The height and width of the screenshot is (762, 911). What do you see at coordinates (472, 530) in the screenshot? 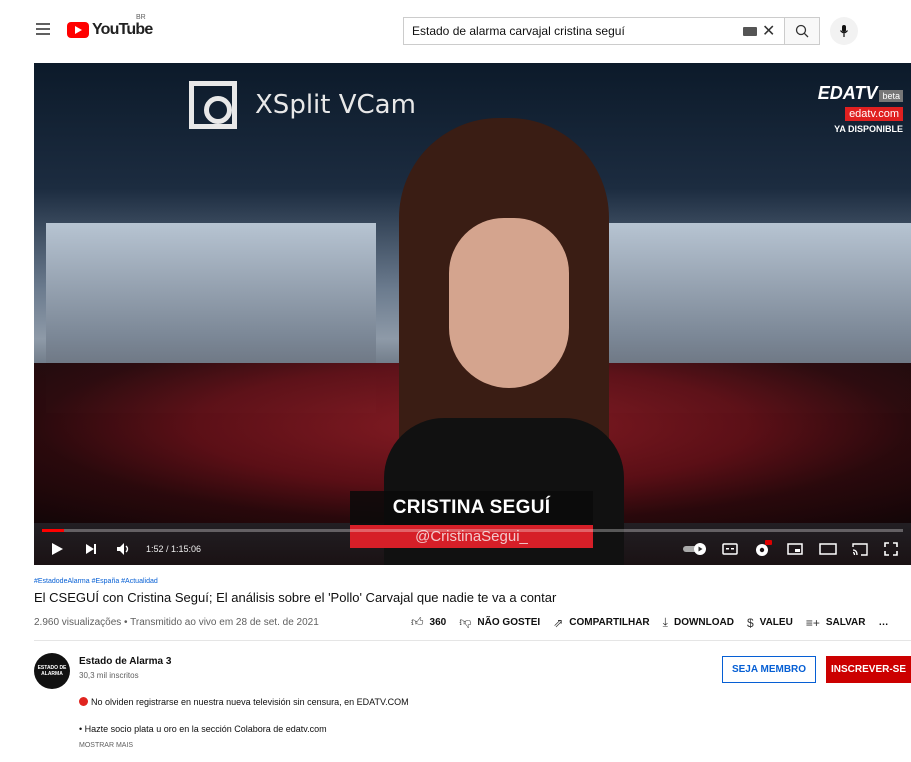
I see `progress-bar` at bounding box center [472, 530].